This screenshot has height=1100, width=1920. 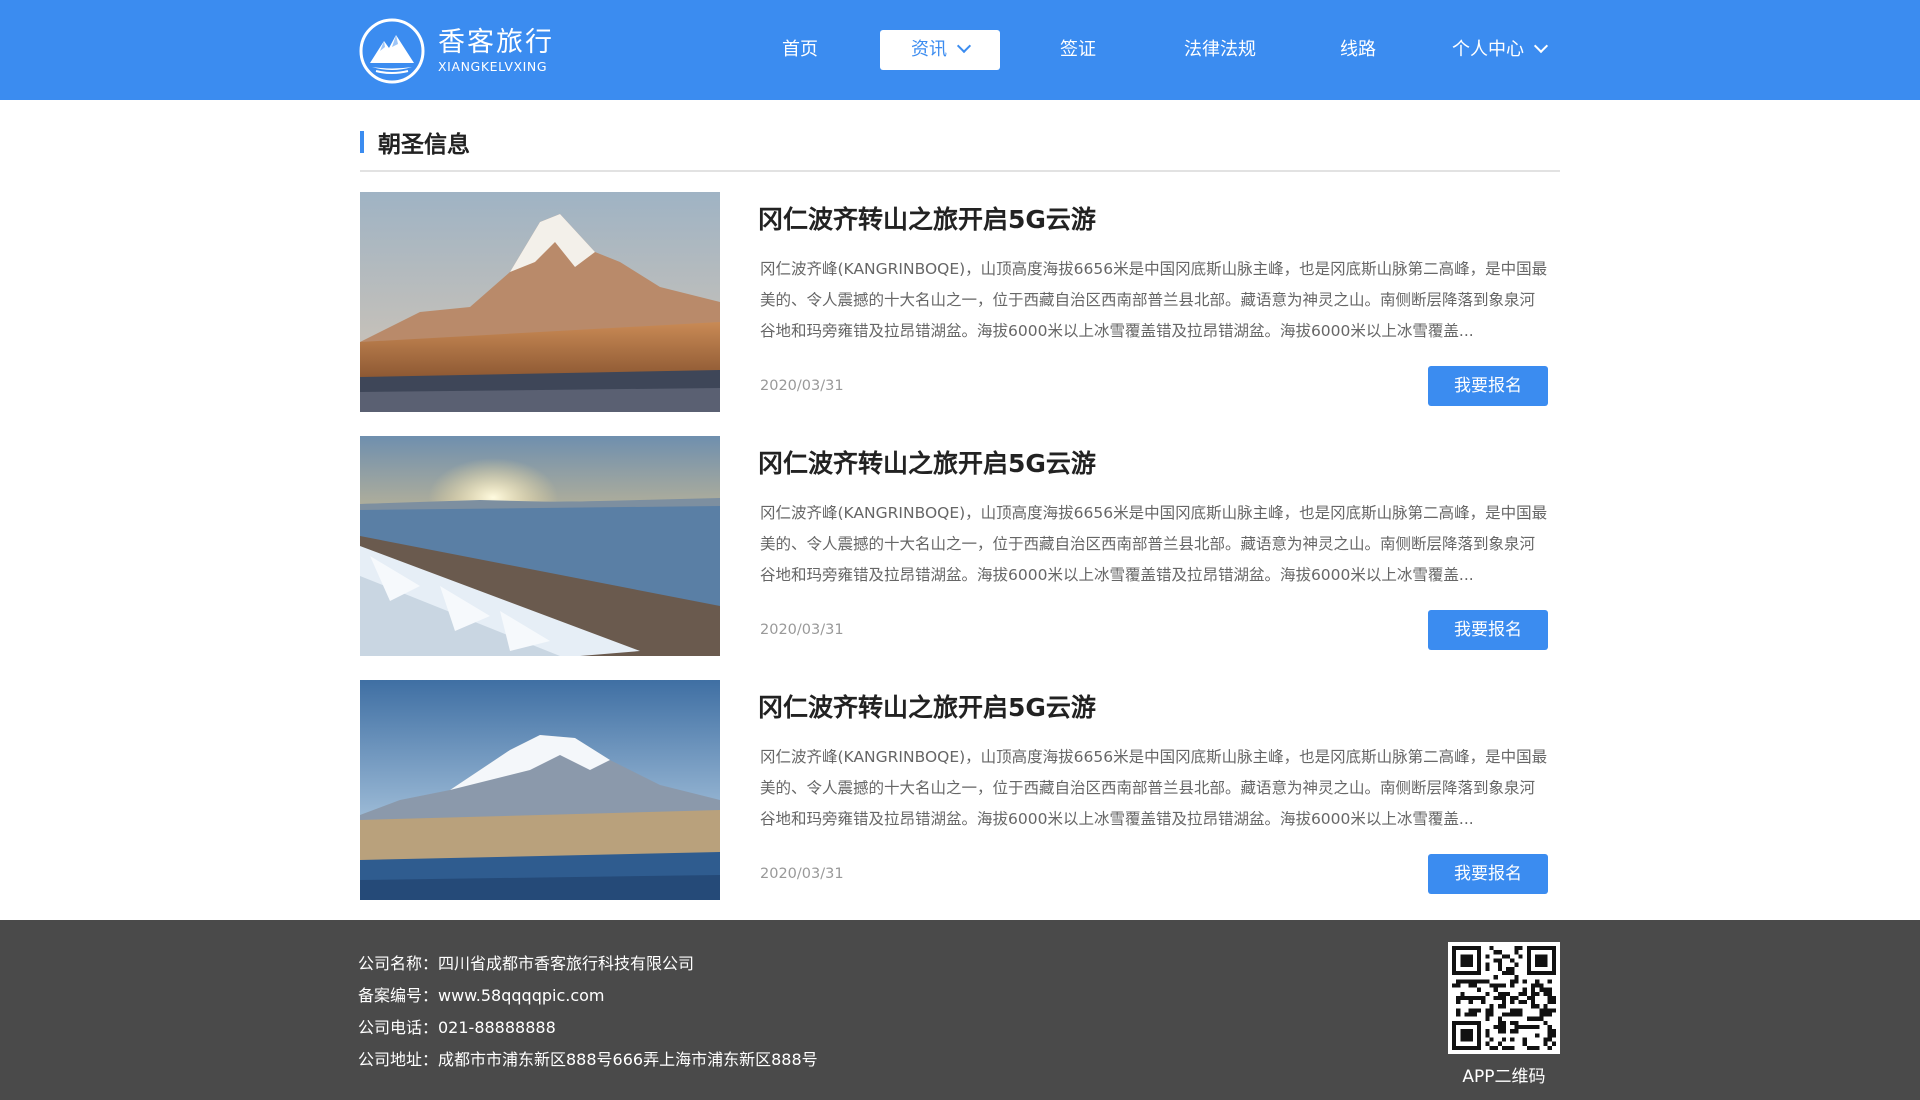 I want to click on nav-item-label: 首页, so click(x=800, y=49).